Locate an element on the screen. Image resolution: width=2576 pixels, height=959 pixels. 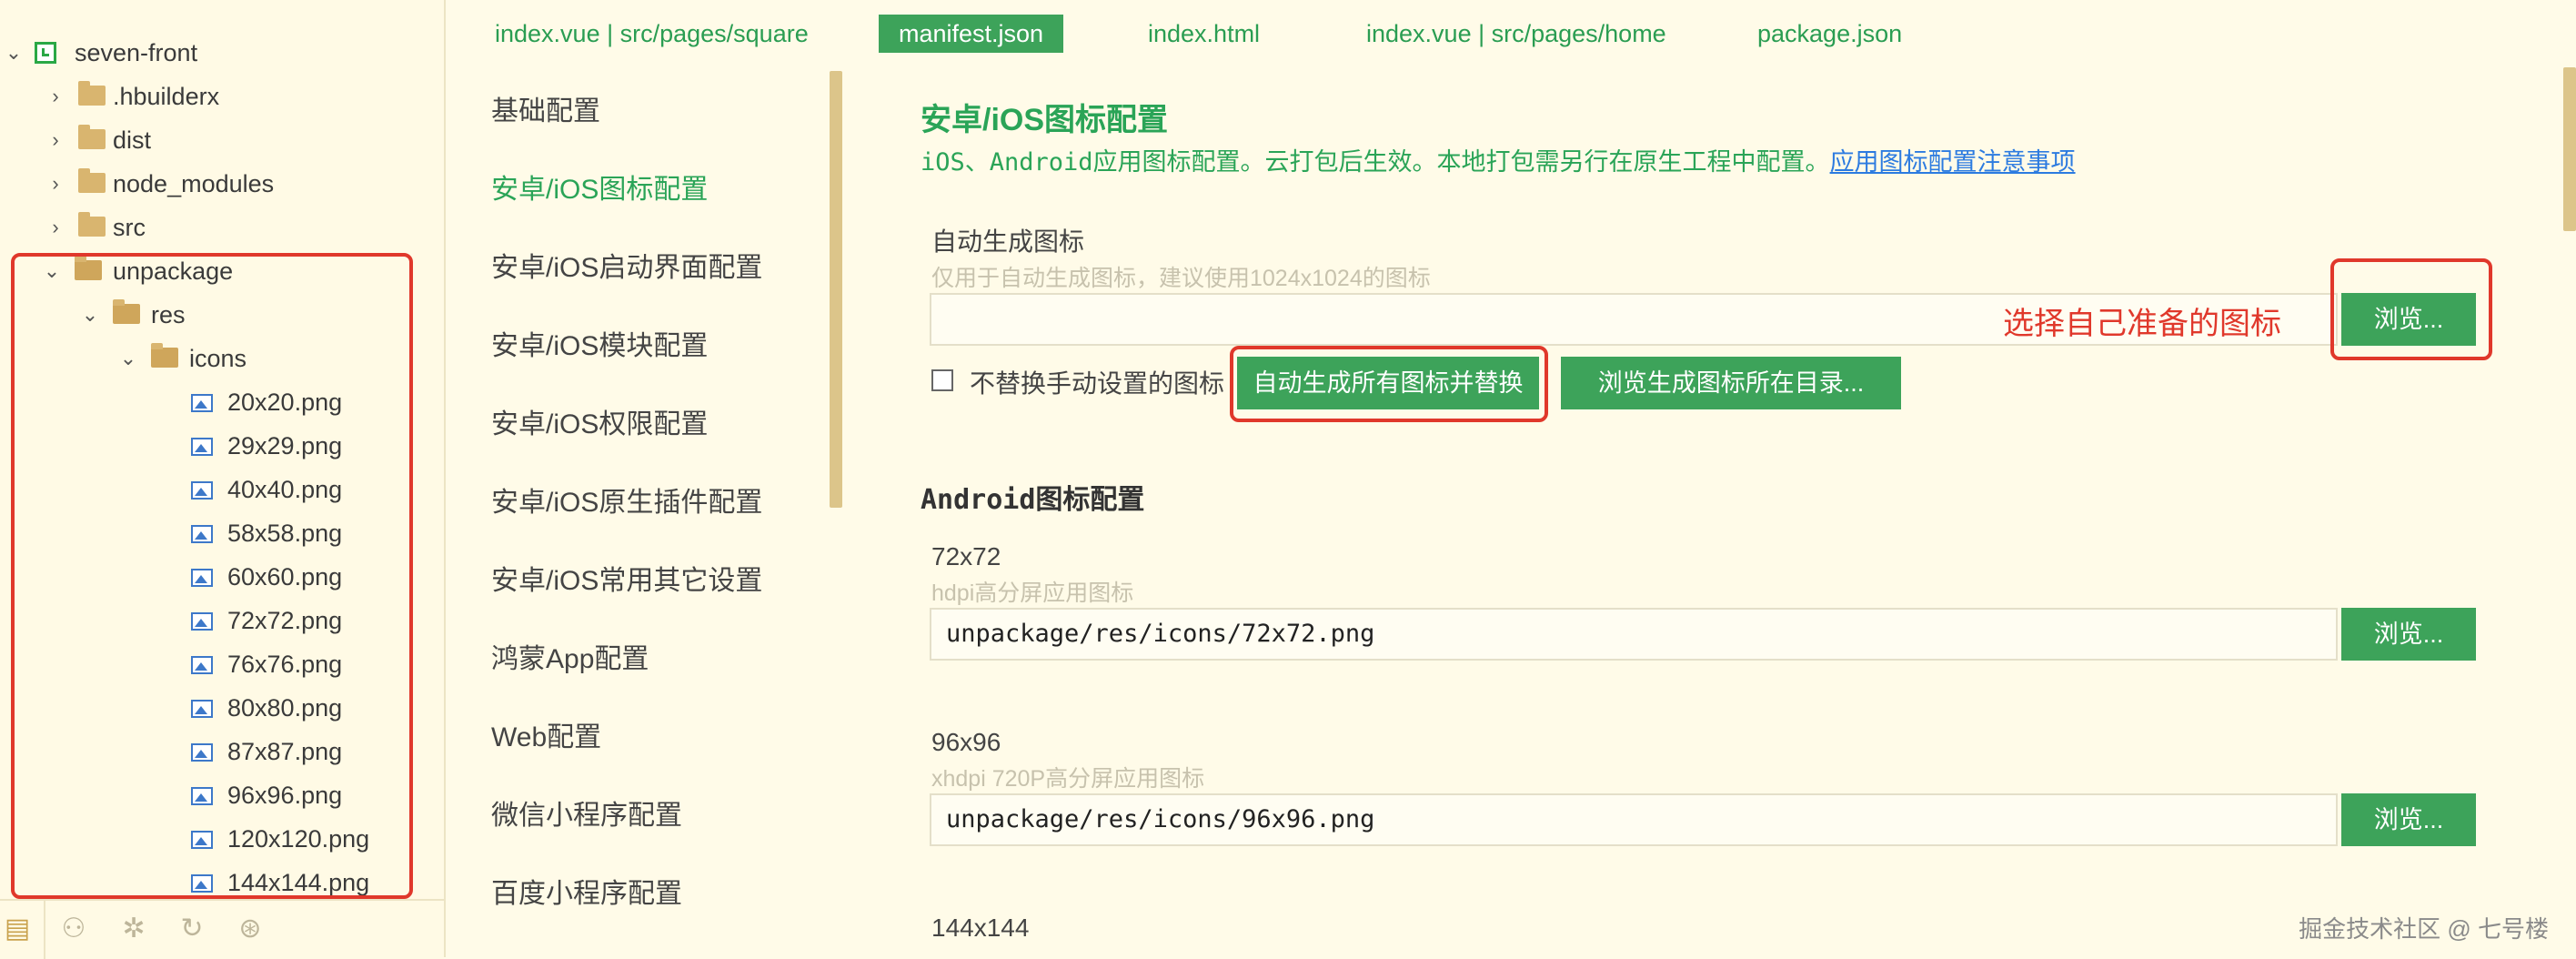
icon-72-input: unpackage/res/icons/72x72.png is located at coordinates (1634, 634).